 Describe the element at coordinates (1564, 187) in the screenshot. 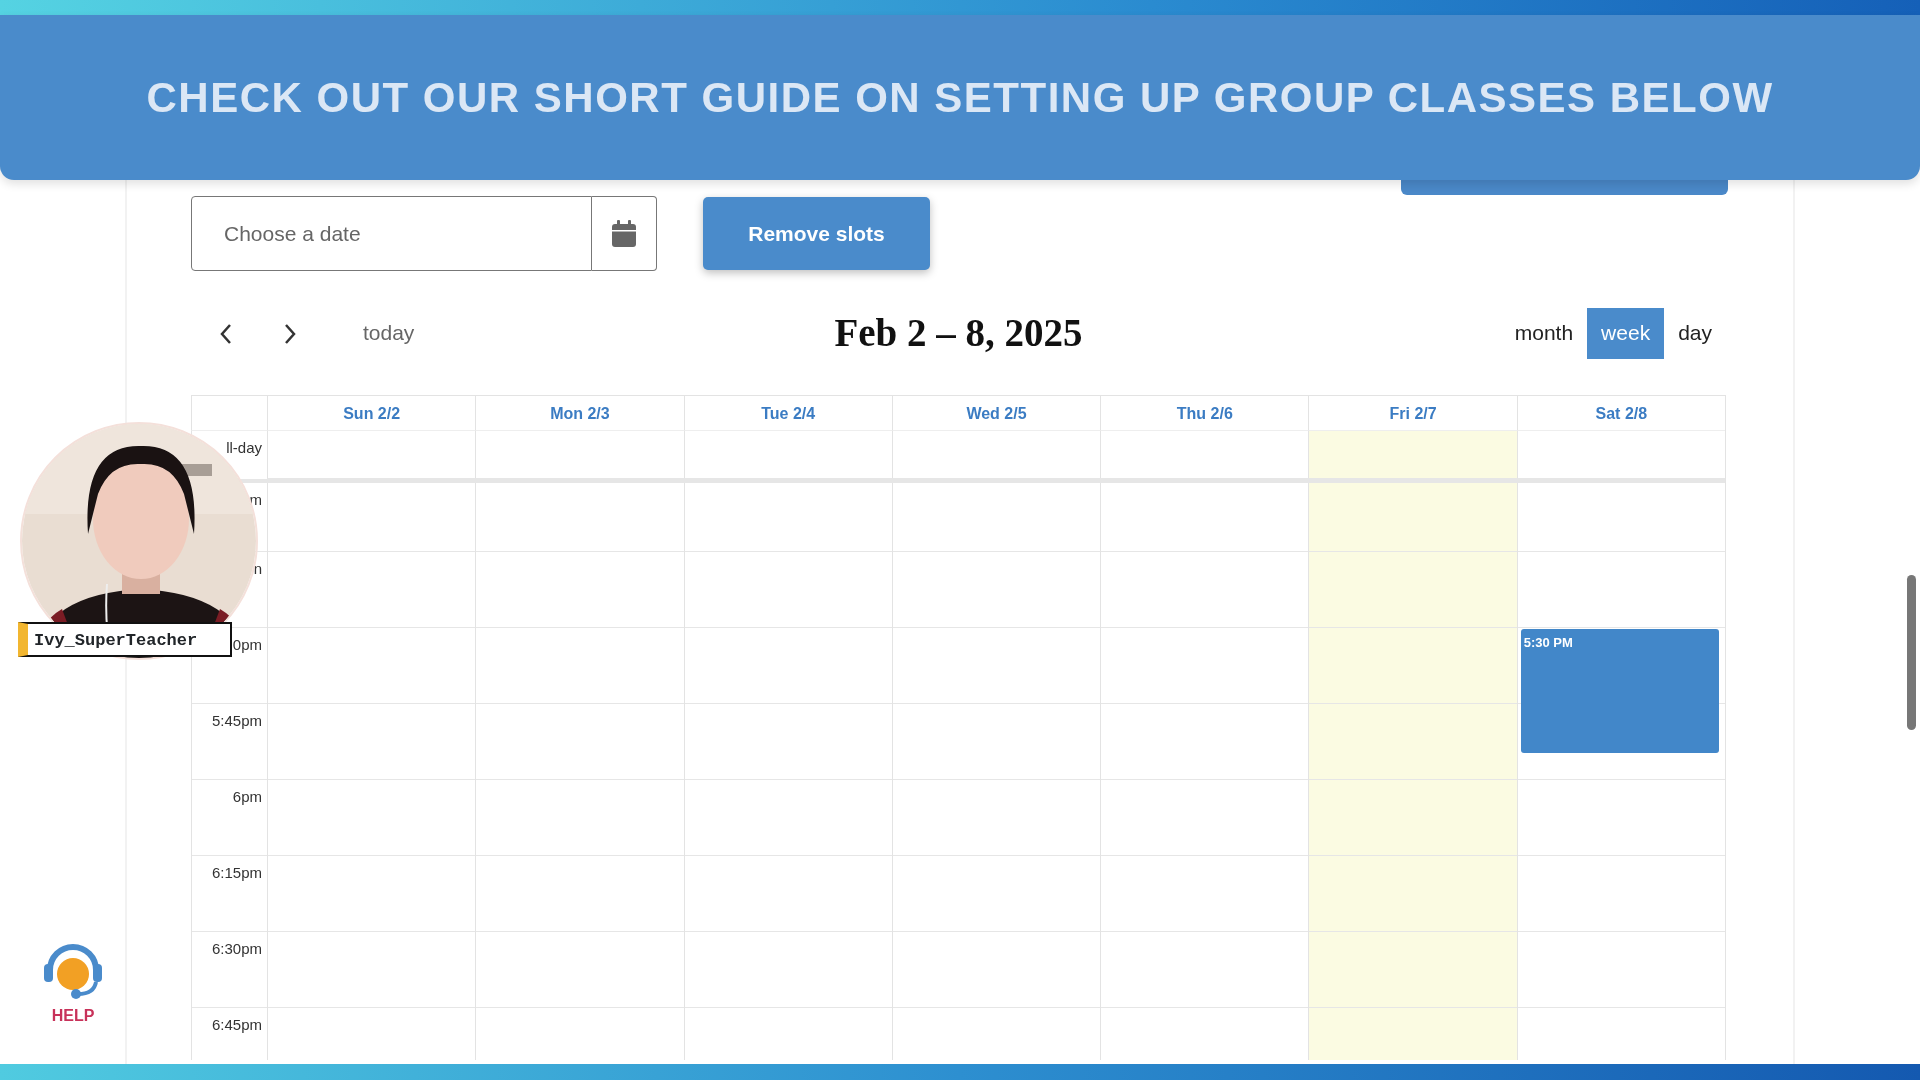

I see `button-edge` at that location.